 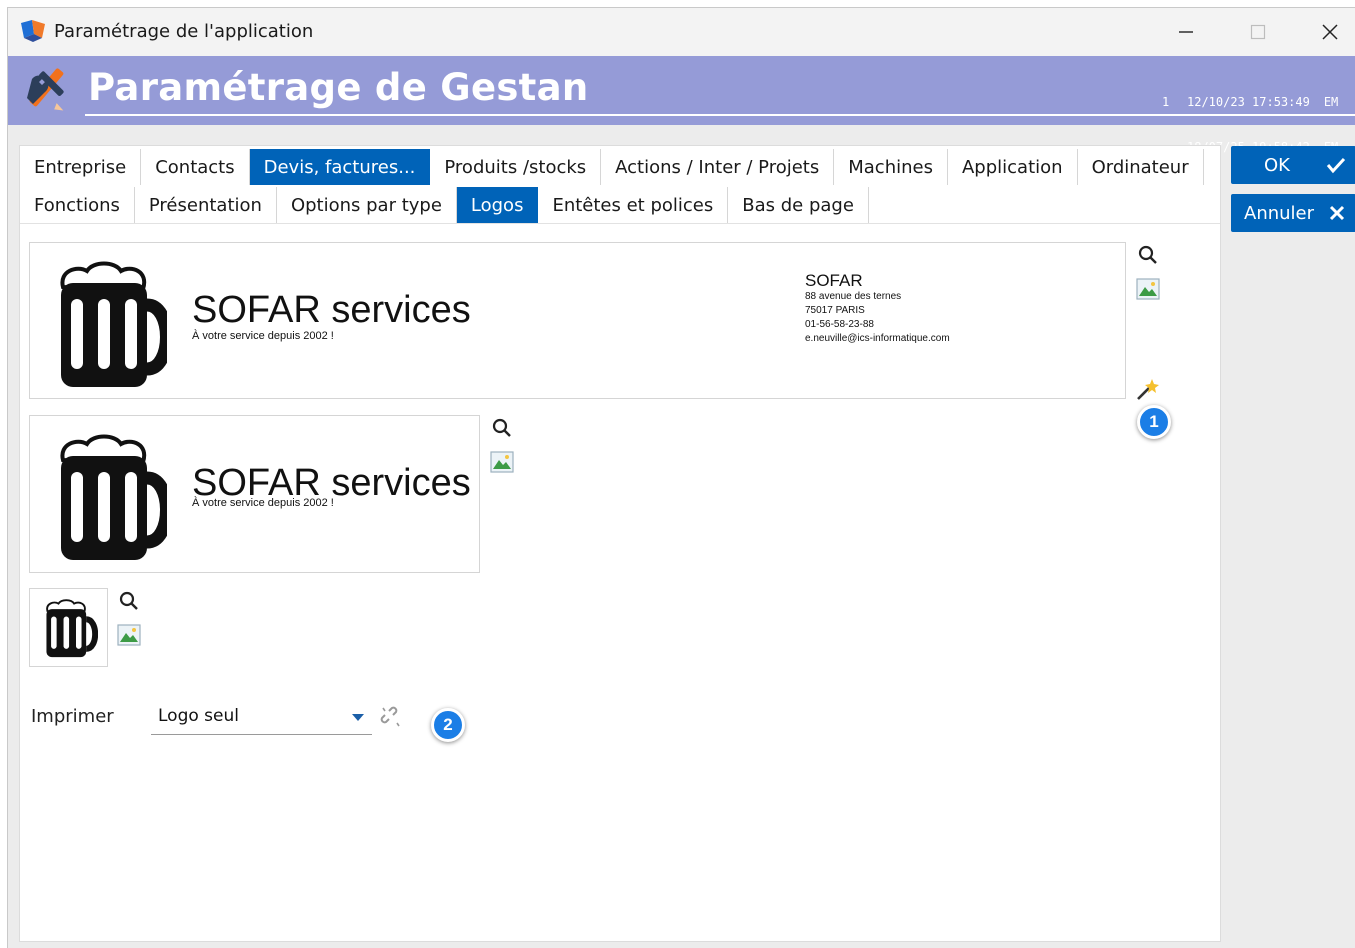 I want to click on tab-ordinateur: Ordinateur, so click(x=1140, y=167).